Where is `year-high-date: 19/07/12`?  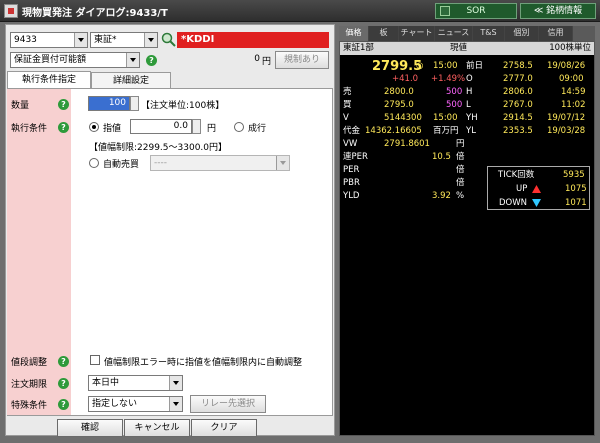 year-high-date: 19/07/12 is located at coordinates (566, 118).